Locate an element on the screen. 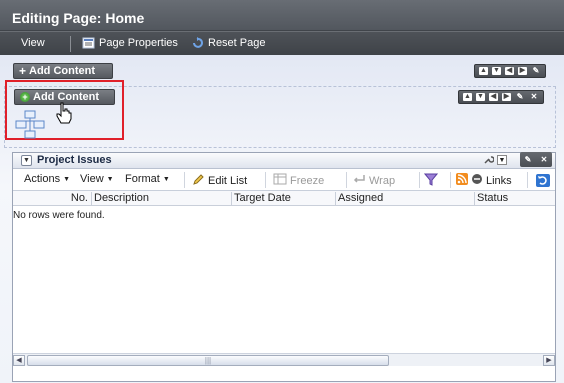 Image resolution: width=564 pixels, height=383 pixels. box-controls: ▲ ▼ ◀ ▶ ✎ ✕ is located at coordinates (501, 97).